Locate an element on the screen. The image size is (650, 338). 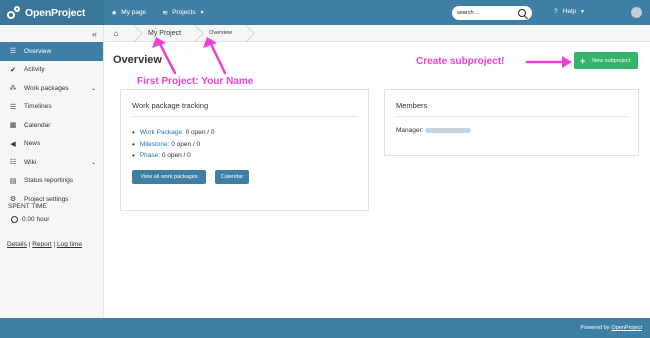
logo-text: OpenProject is located at coordinates (55, 12).